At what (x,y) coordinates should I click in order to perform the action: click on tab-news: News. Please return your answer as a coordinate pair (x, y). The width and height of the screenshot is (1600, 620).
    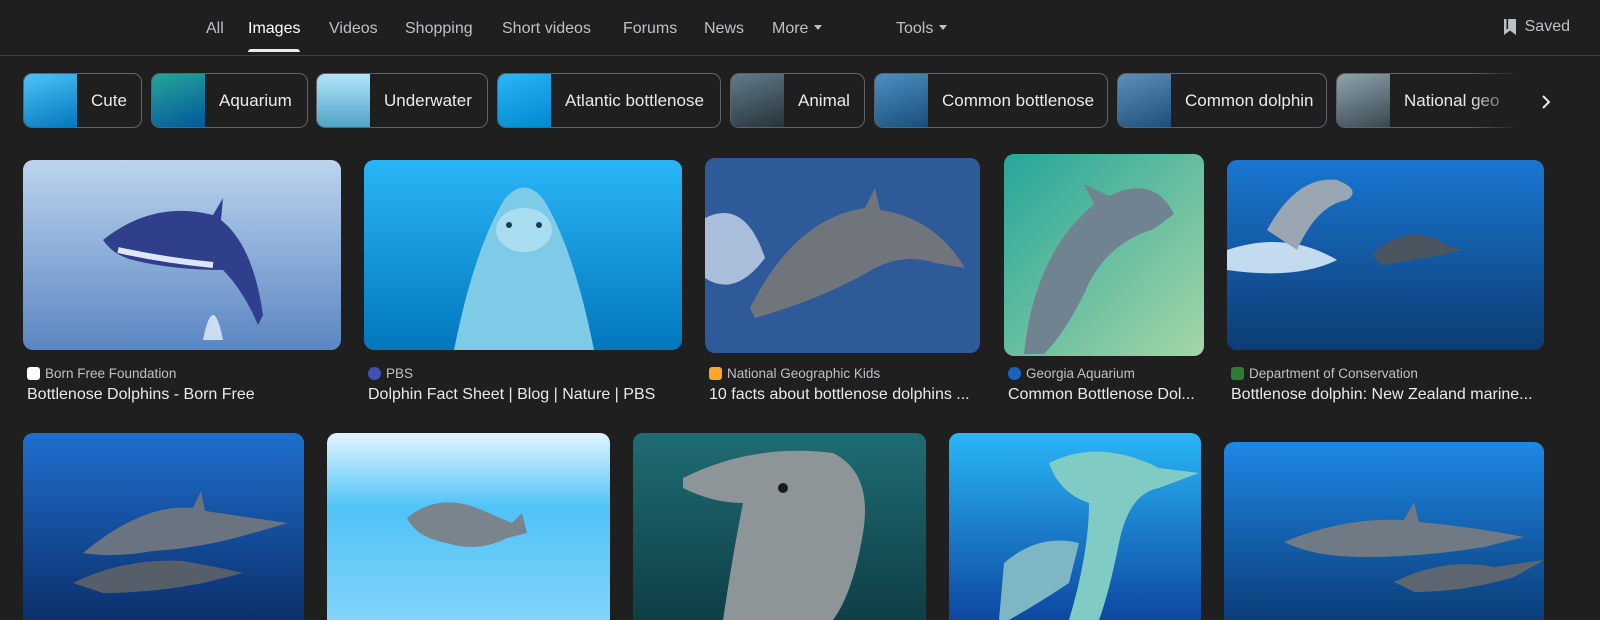
    Looking at the image, I should click on (724, 29).